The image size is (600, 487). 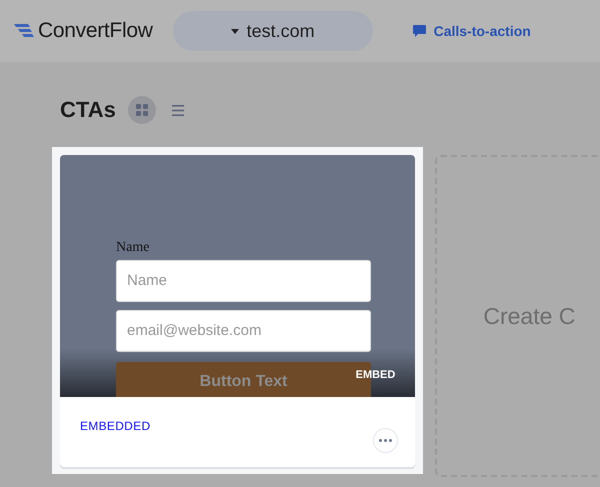 I want to click on more-icon, so click(x=385, y=440).